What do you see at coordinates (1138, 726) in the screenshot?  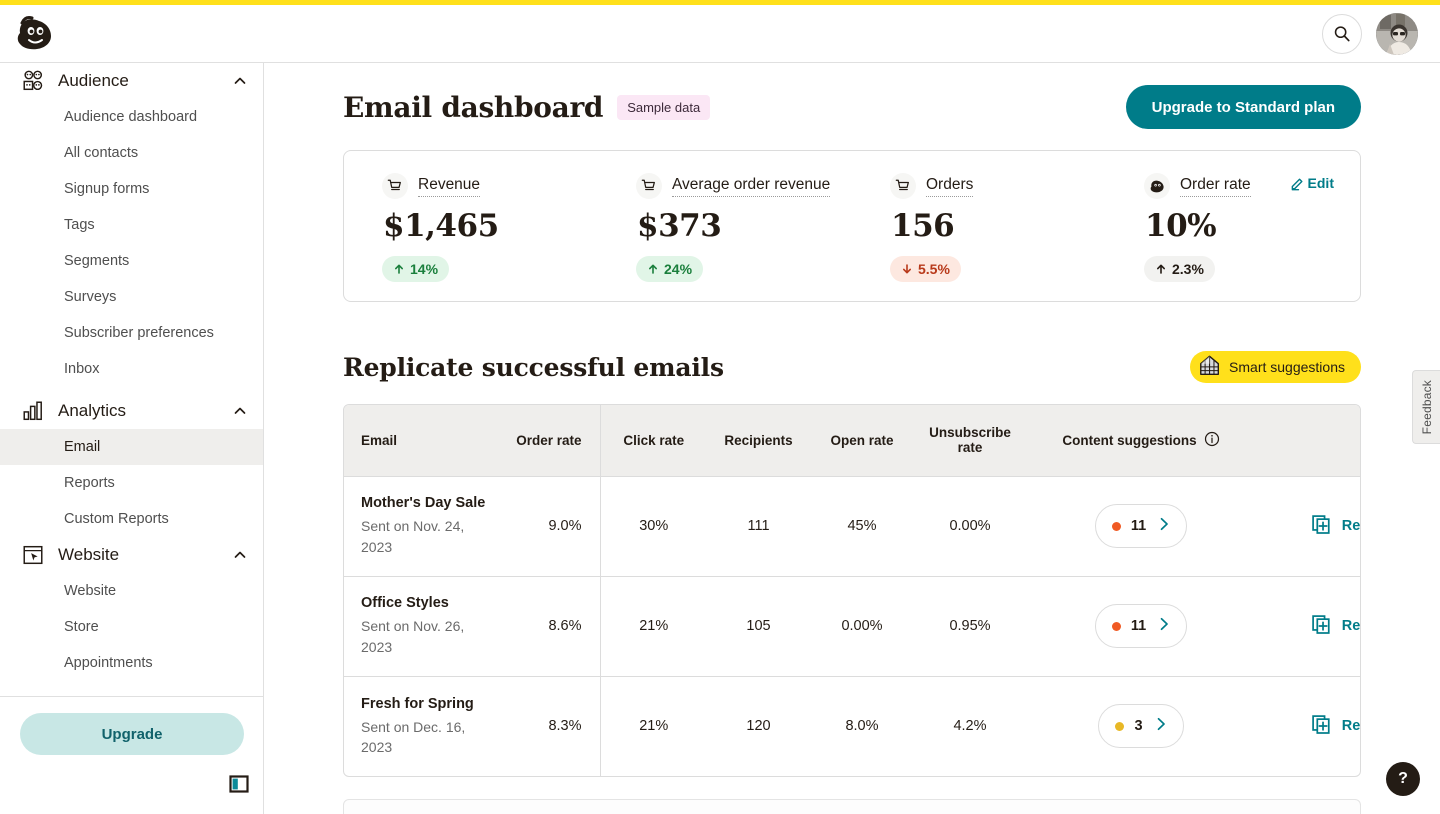 I see `suggestions-count: 3` at bounding box center [1138, 726].